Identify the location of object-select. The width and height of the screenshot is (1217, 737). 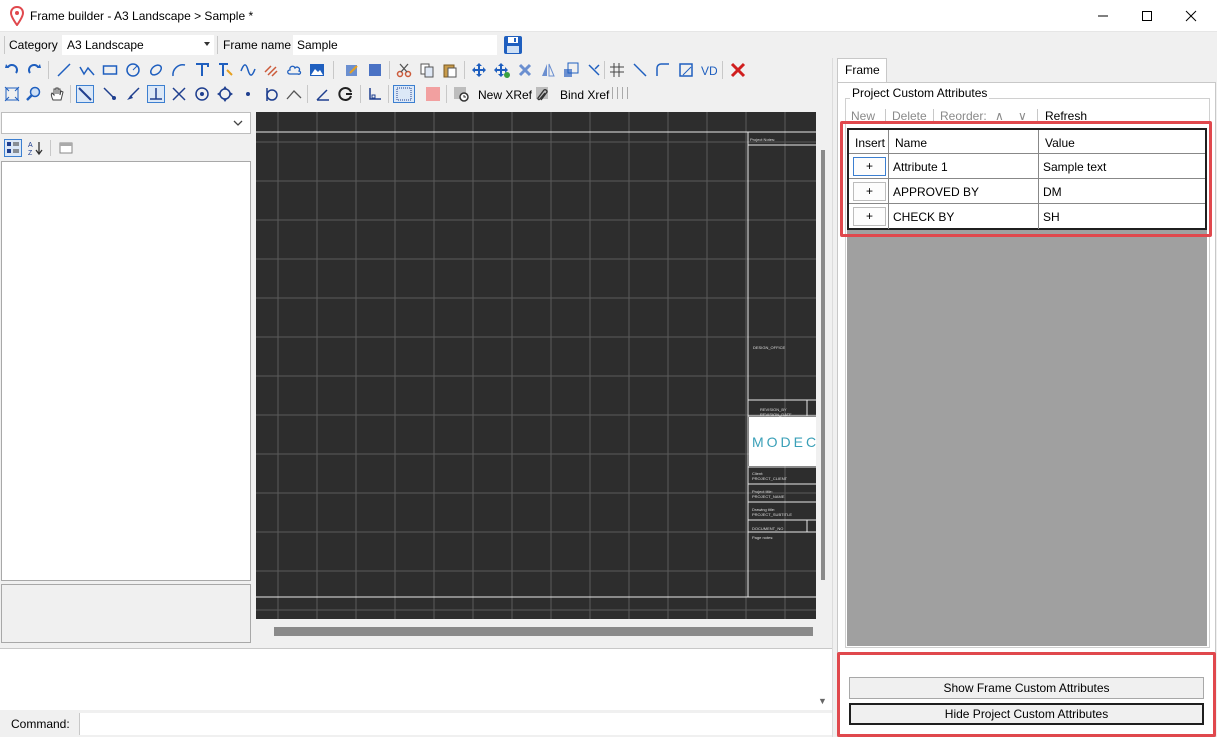
(126, 123).